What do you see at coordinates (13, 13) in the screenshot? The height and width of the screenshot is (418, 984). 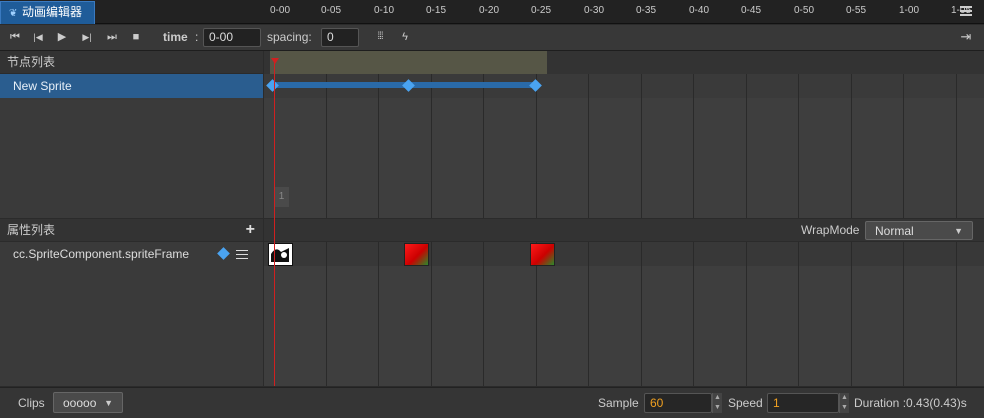 I see `feather-icon: ❦` at bounding box center [13, 13].